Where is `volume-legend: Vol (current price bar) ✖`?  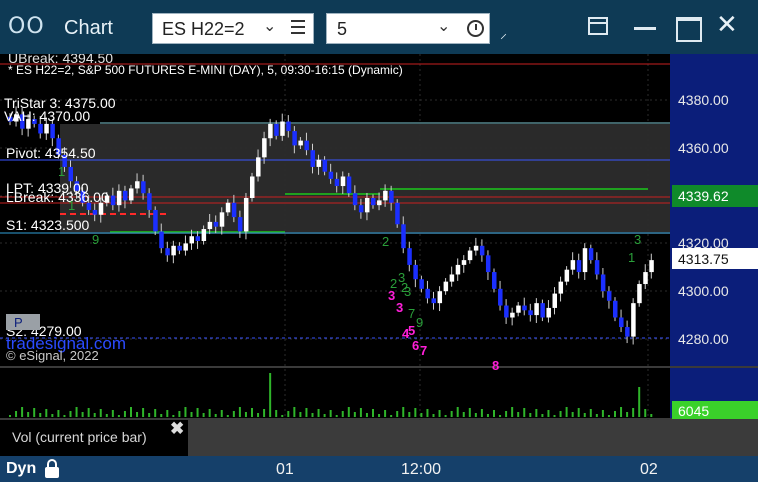 volume-legend: Vol (current price bar) ✖ is located at coordinates (96, 436).